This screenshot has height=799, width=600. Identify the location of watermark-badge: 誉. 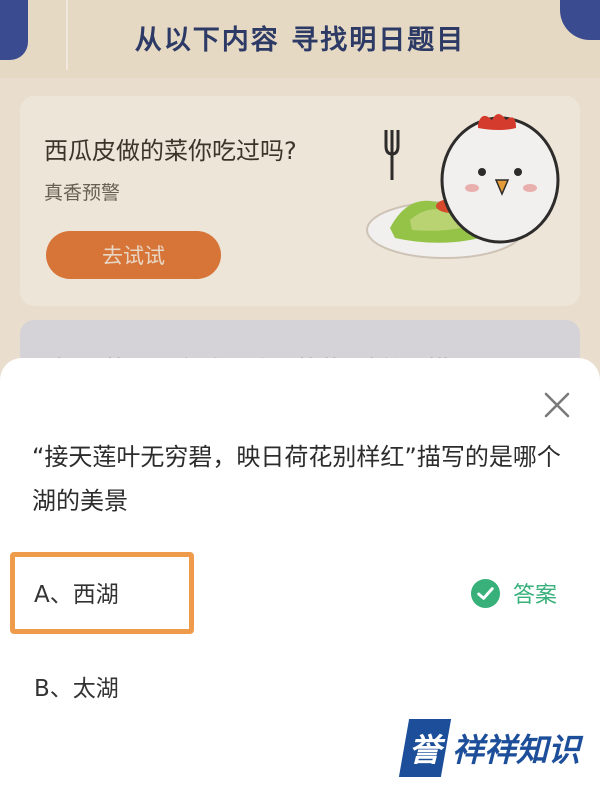
(425, 748).